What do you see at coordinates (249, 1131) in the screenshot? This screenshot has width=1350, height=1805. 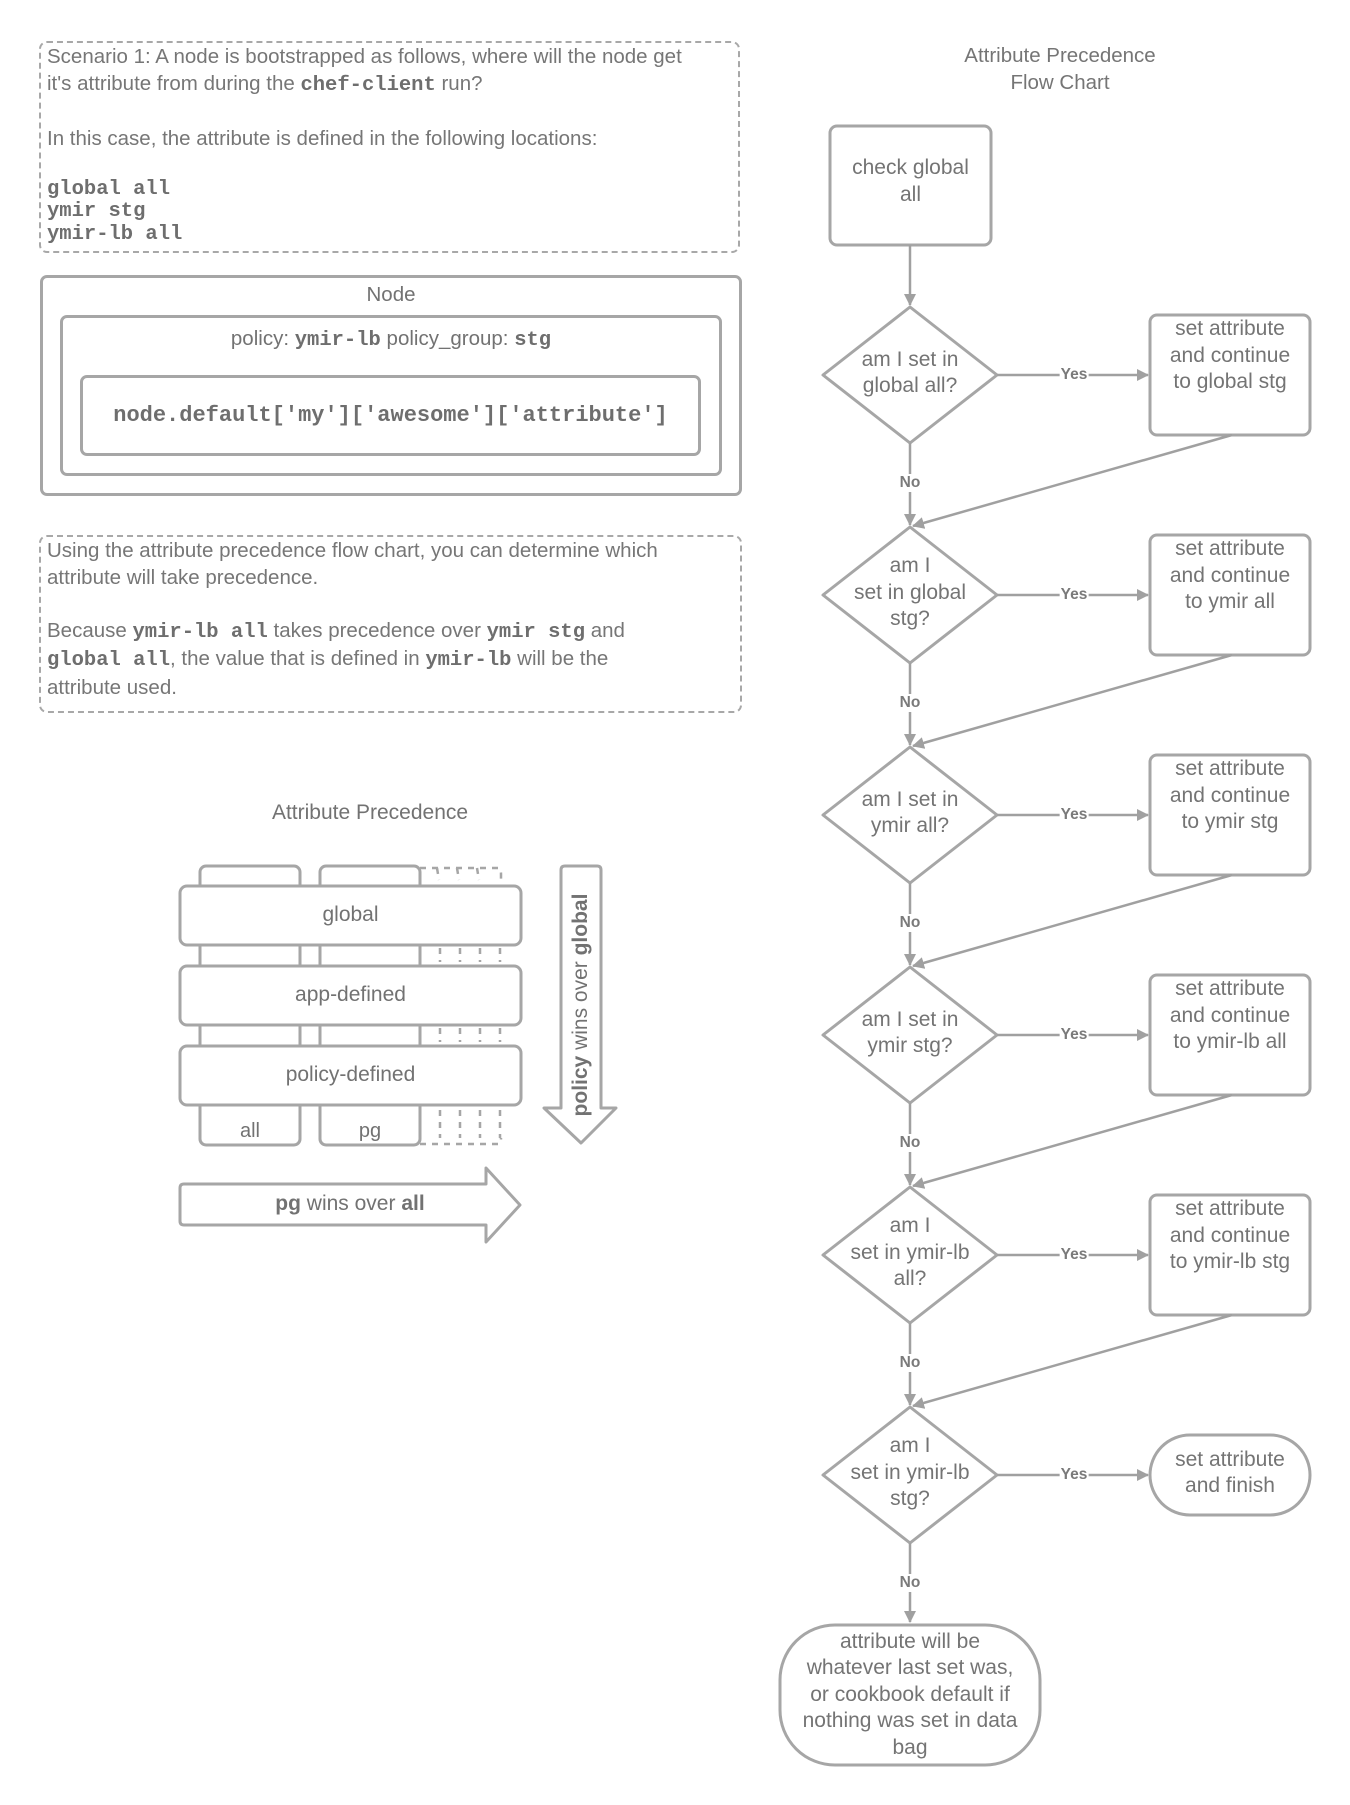 I see `column-label-all: all` at bounding box center [249, 1131].